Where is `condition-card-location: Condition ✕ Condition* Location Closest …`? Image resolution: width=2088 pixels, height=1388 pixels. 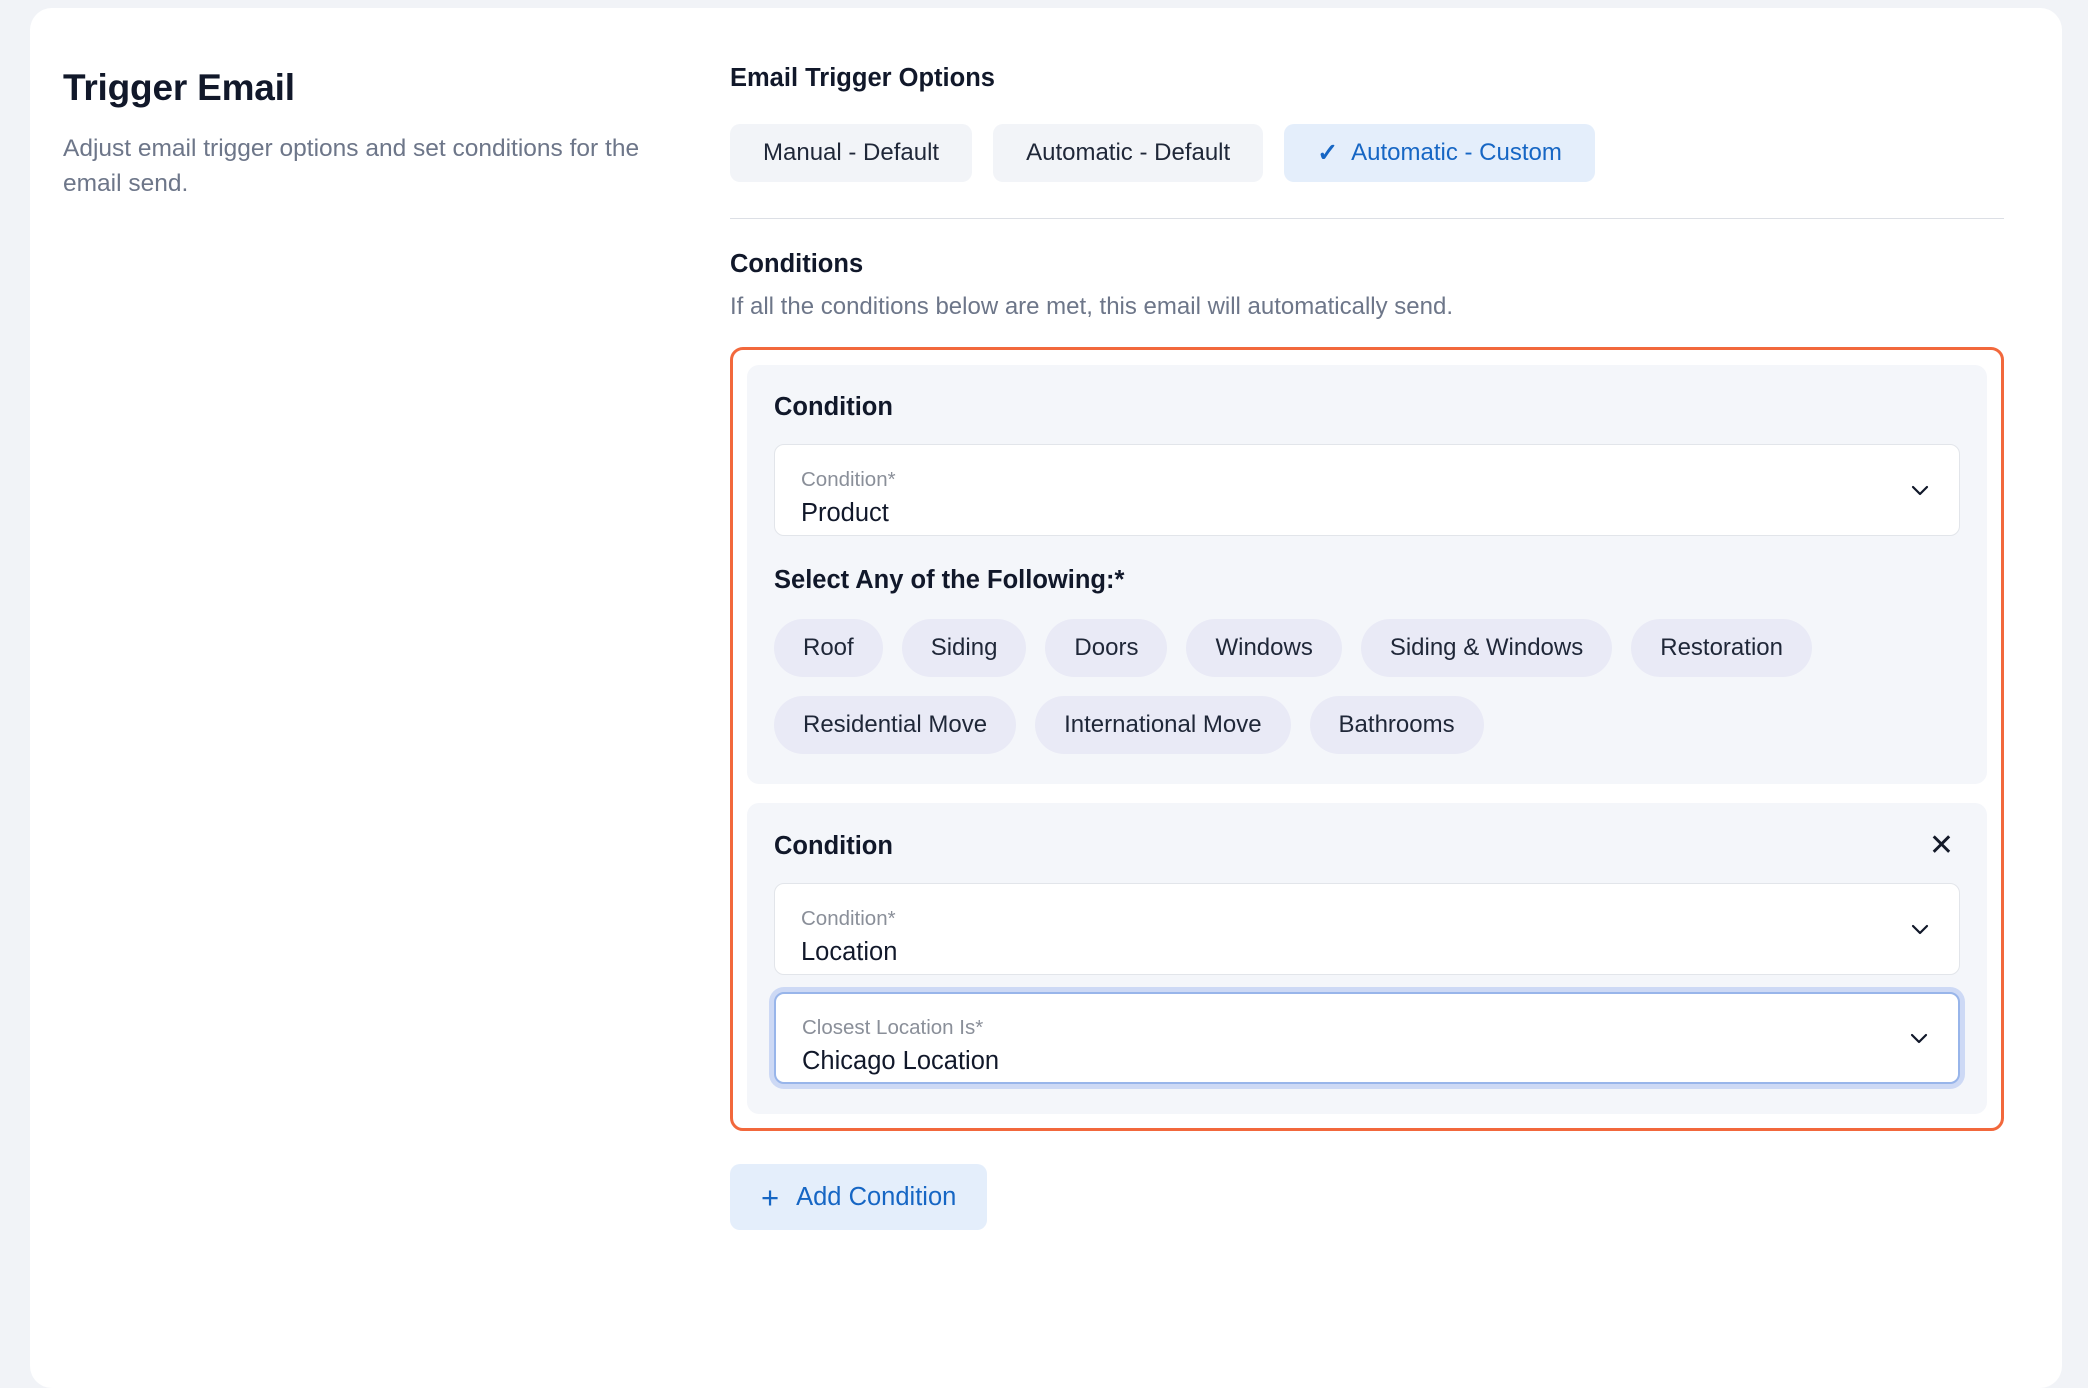
condition-card-location: Condition ✕ Condition* Location Closest … is located at coordinates (1367, 958).